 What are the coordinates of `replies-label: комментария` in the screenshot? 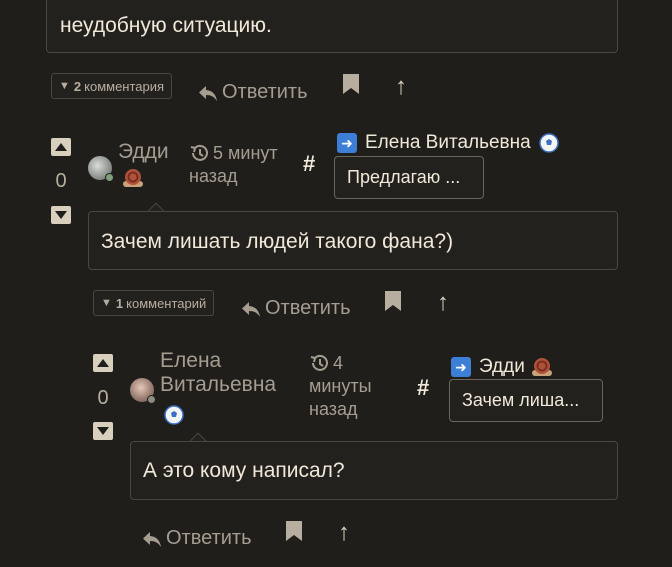 It's located at (124, 86).